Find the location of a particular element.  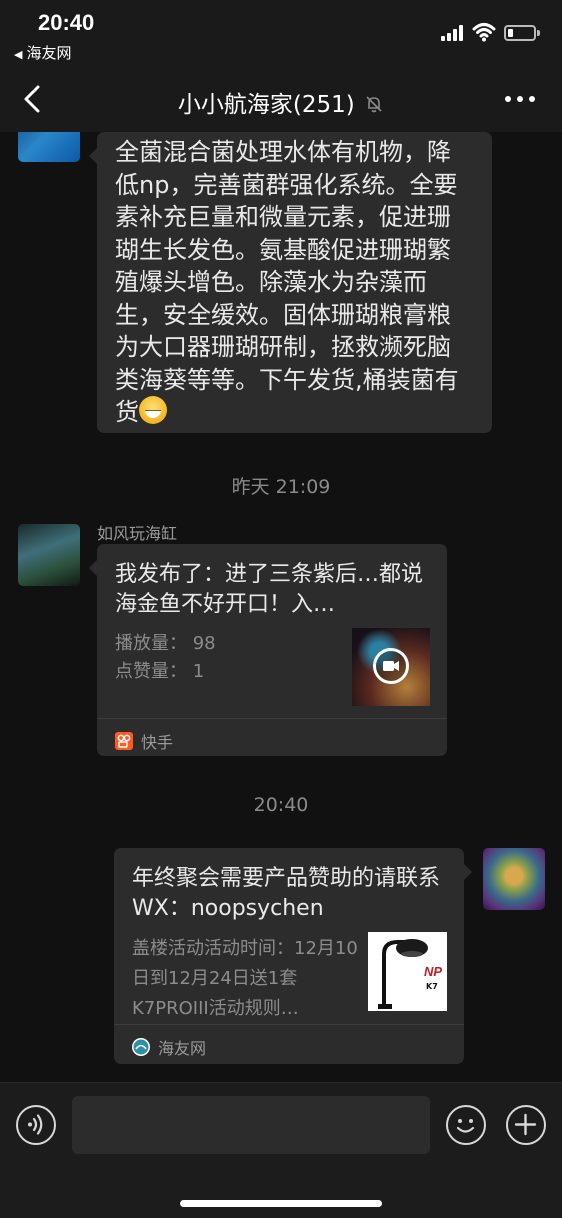

back-to-app-link: ◀ 海友网 is located at coordinates (42, 52).